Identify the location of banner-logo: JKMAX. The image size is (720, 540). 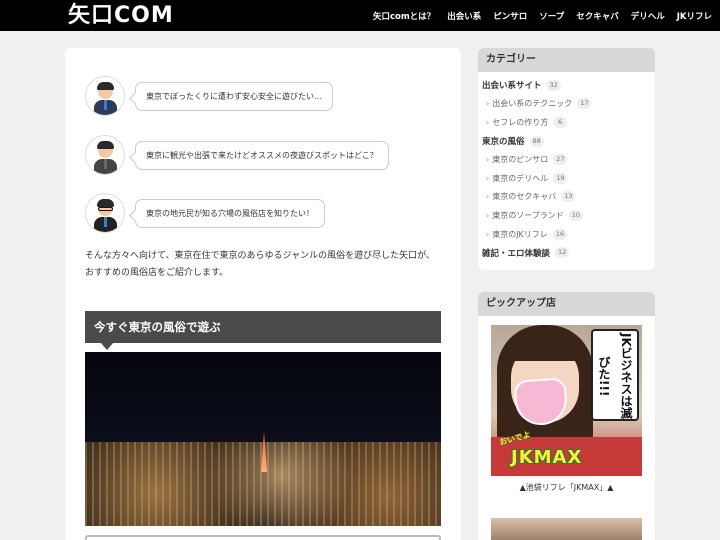
(547, 457).